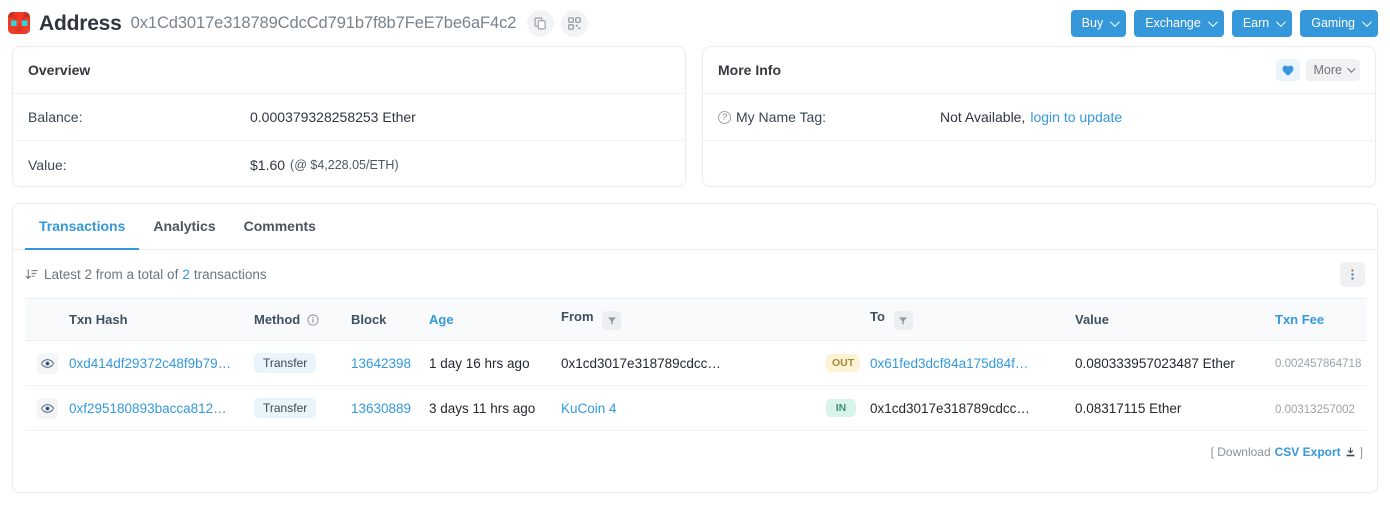 This screenshot has width=1390, height=511. What do you see at coordinates (1361, 452) in the screenshot?
I see `download-close-bracket: ]` at bounding box center [1361, 452].